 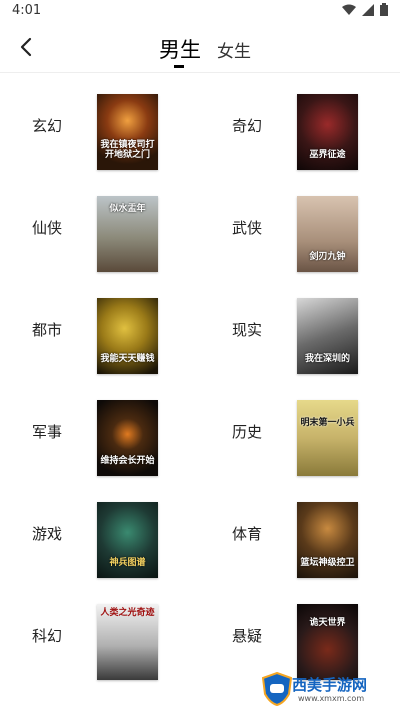 I want to click on cover-title: 似水盂年, so click(x=127, y=209).